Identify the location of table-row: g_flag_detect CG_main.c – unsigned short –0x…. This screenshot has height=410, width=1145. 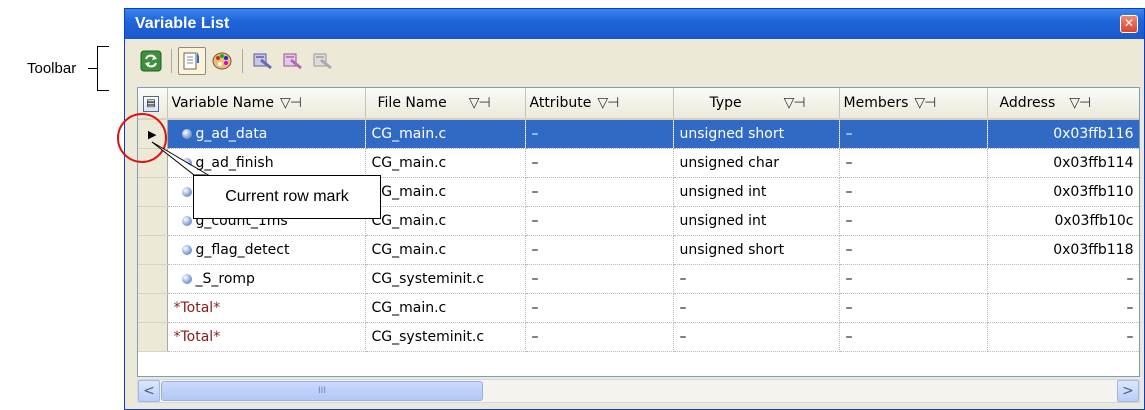
(638, 250).